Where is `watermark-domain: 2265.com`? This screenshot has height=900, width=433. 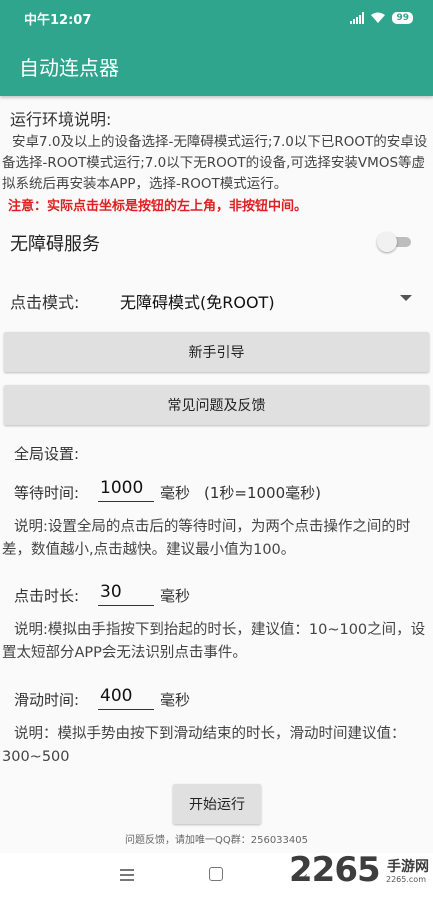 watermark-domain: 2265.com is located at coordinates (406, 879).